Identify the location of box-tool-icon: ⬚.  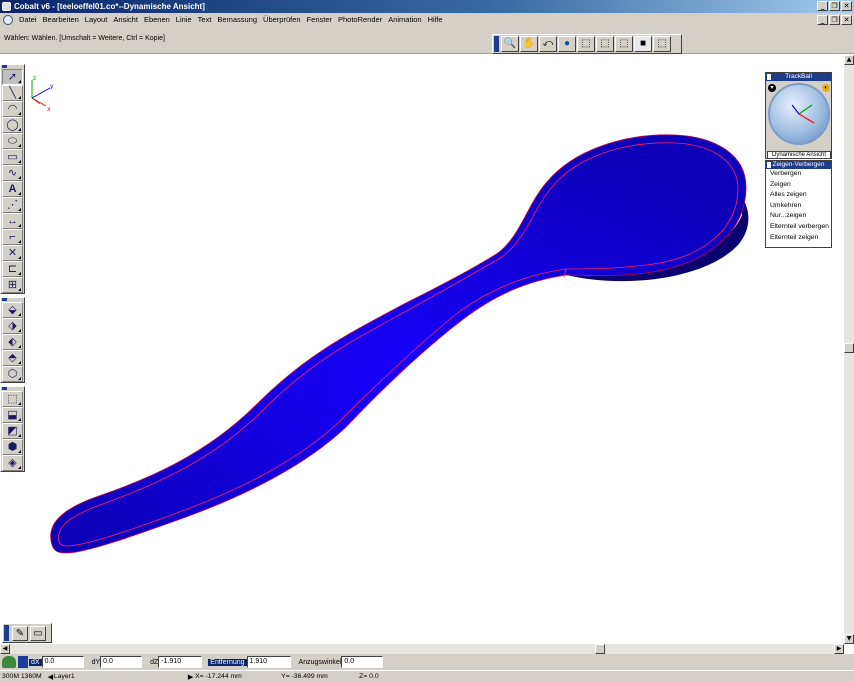
(12, 399).